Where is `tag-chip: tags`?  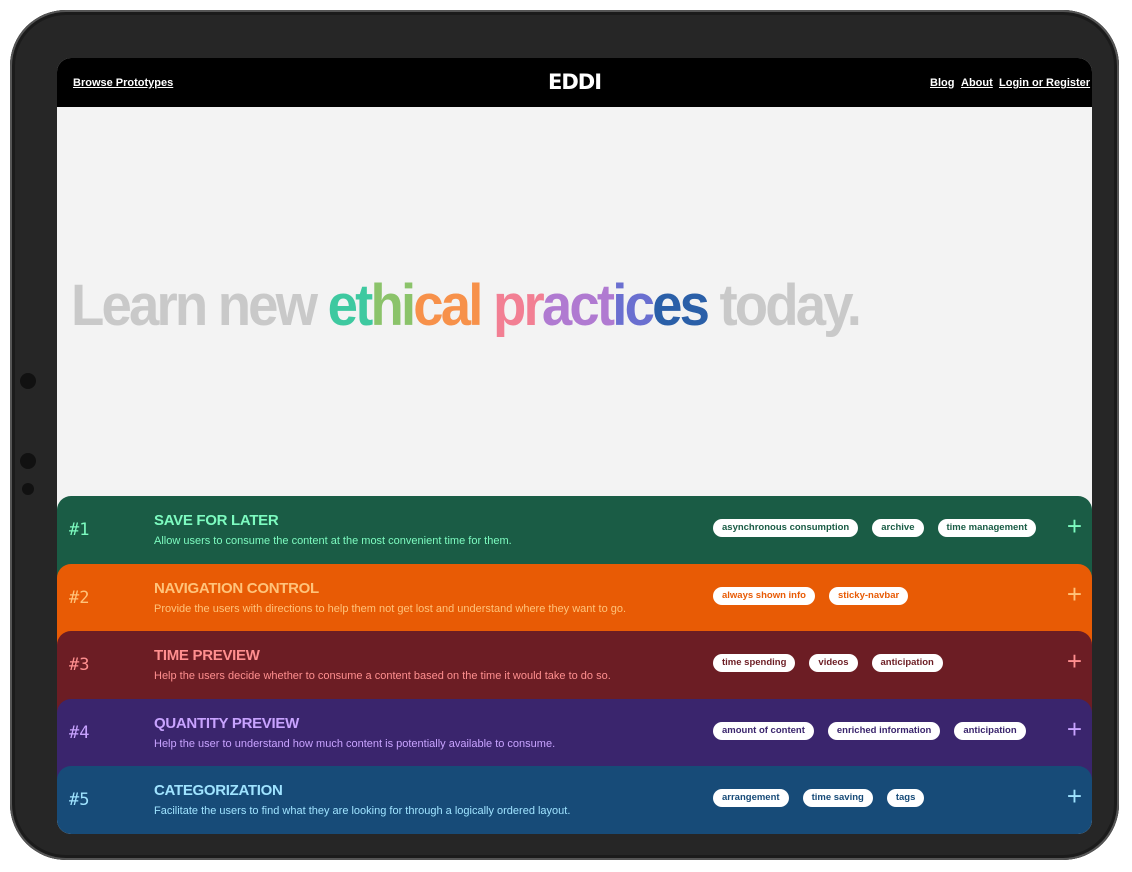
tag-chip: tags is located at coordinates (905, 798).